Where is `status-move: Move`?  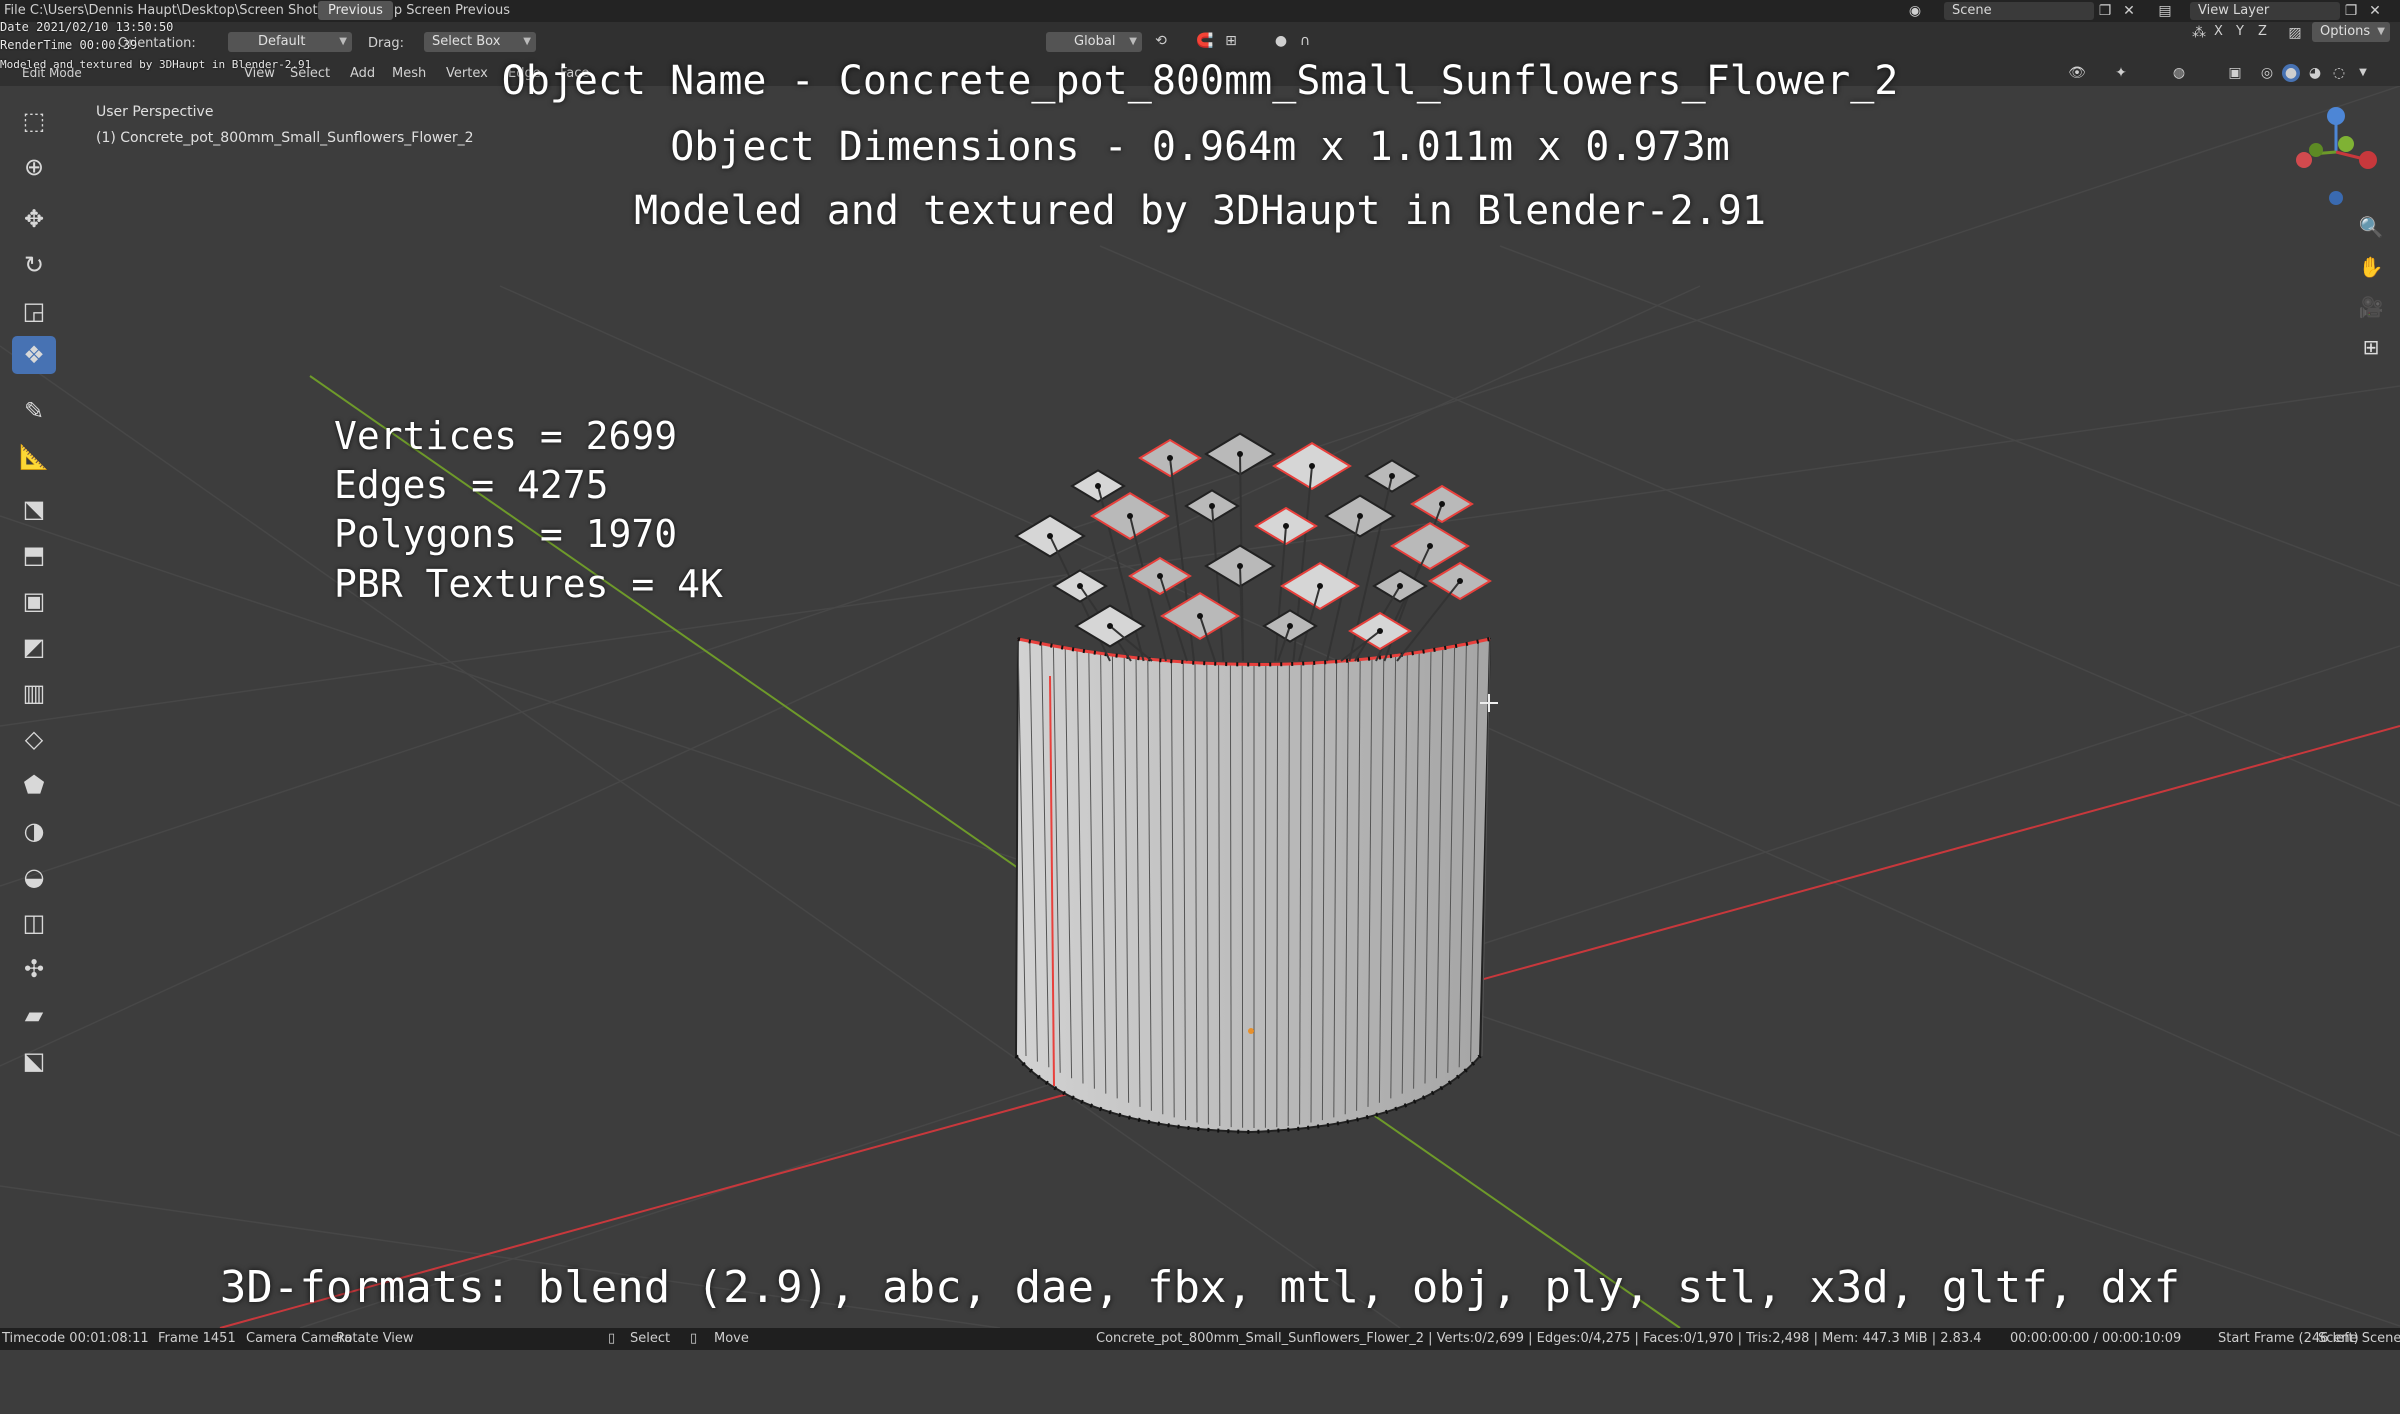 status-move: Move is located at coordinates (731, 1338).